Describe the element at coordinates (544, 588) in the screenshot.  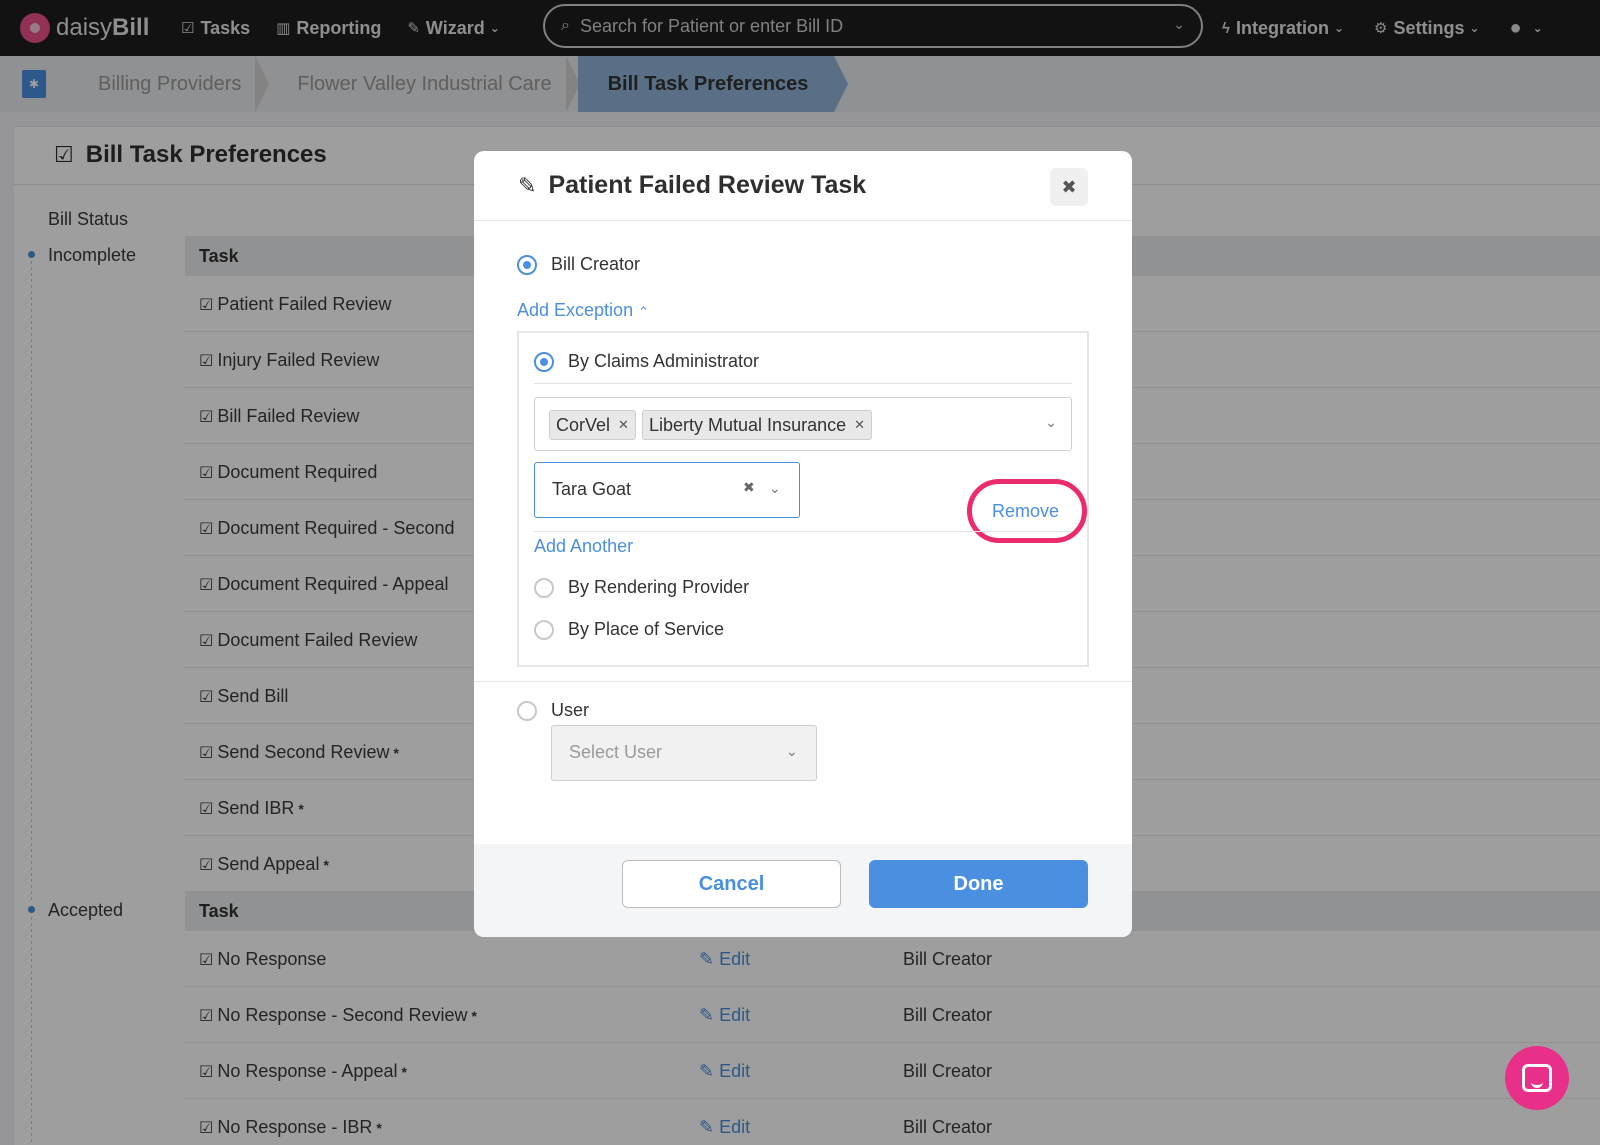
I see `by-rendering-provider-radio` at that location.